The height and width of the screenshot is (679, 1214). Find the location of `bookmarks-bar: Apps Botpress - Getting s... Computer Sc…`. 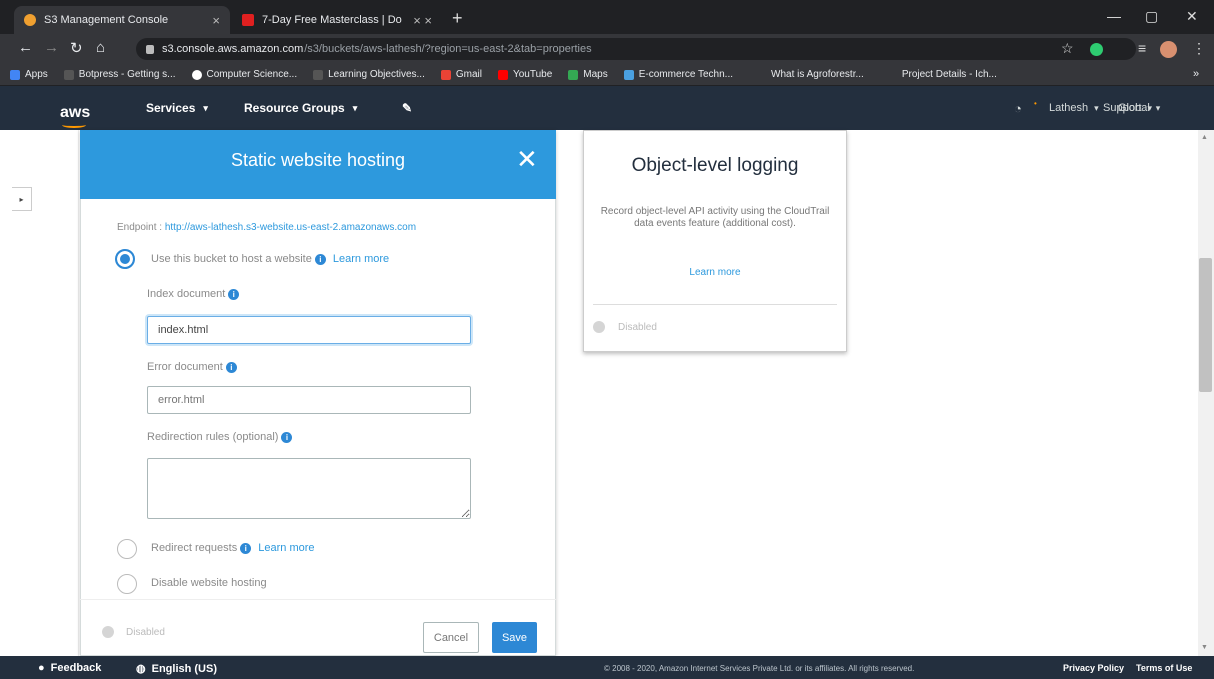

bookmarks-bar: Apps Botpress - Getting s... Computer Sc… is located at coordinates (607, 75).